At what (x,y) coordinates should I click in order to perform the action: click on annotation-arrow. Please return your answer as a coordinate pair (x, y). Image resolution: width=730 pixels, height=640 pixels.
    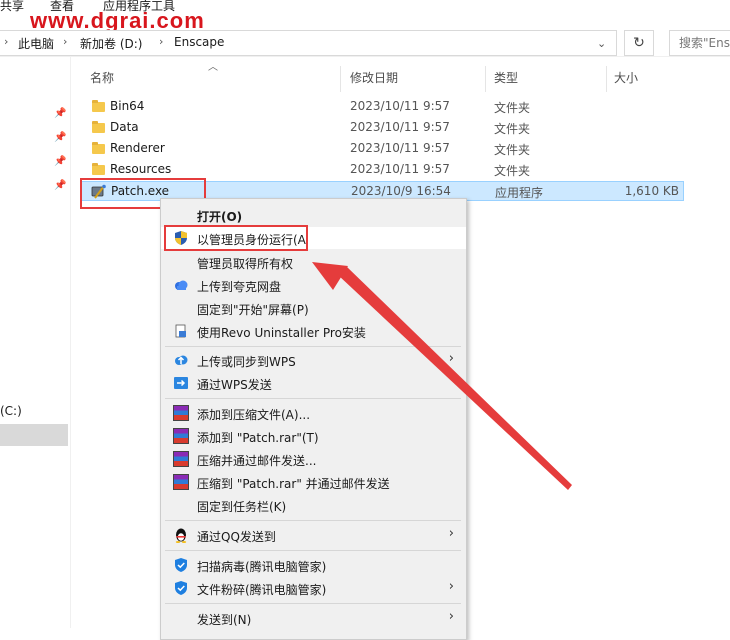
    Looking at the image, I should click on (442, 376).